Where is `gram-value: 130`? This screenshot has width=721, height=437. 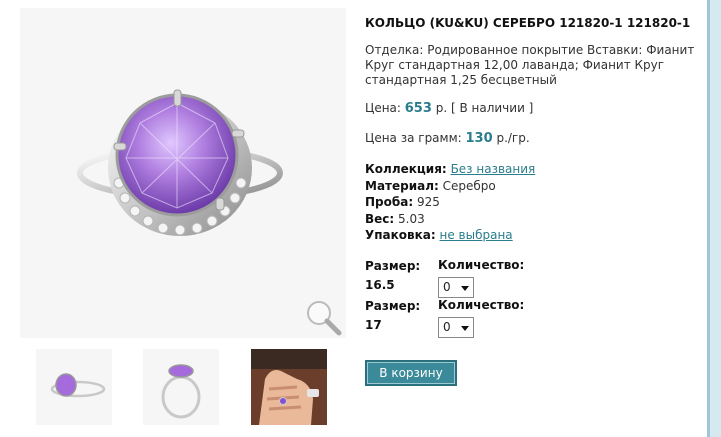 gram-value: 130 is located at coordinates (479, 138).